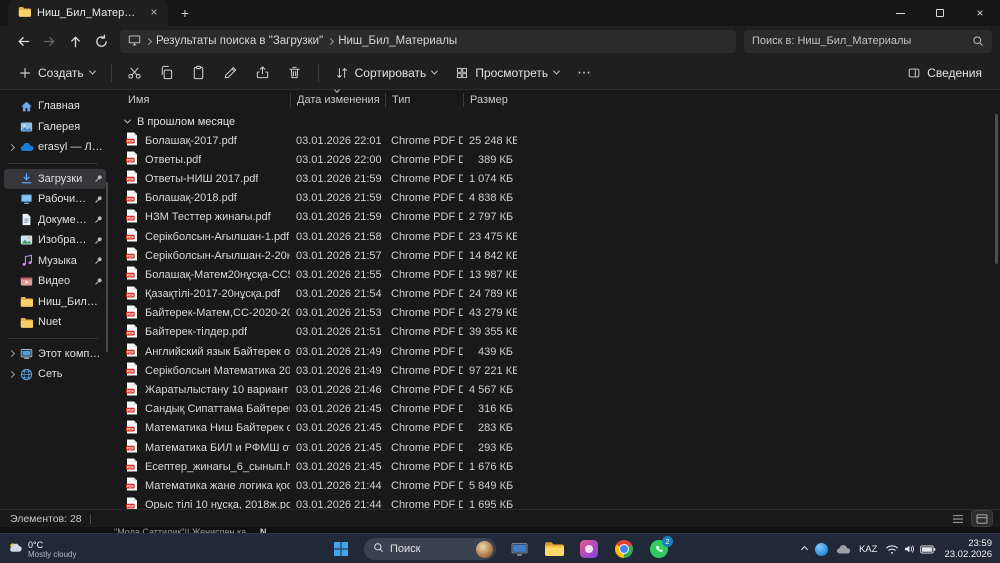  I want to click on content-scrollbar, so click(996, 189).